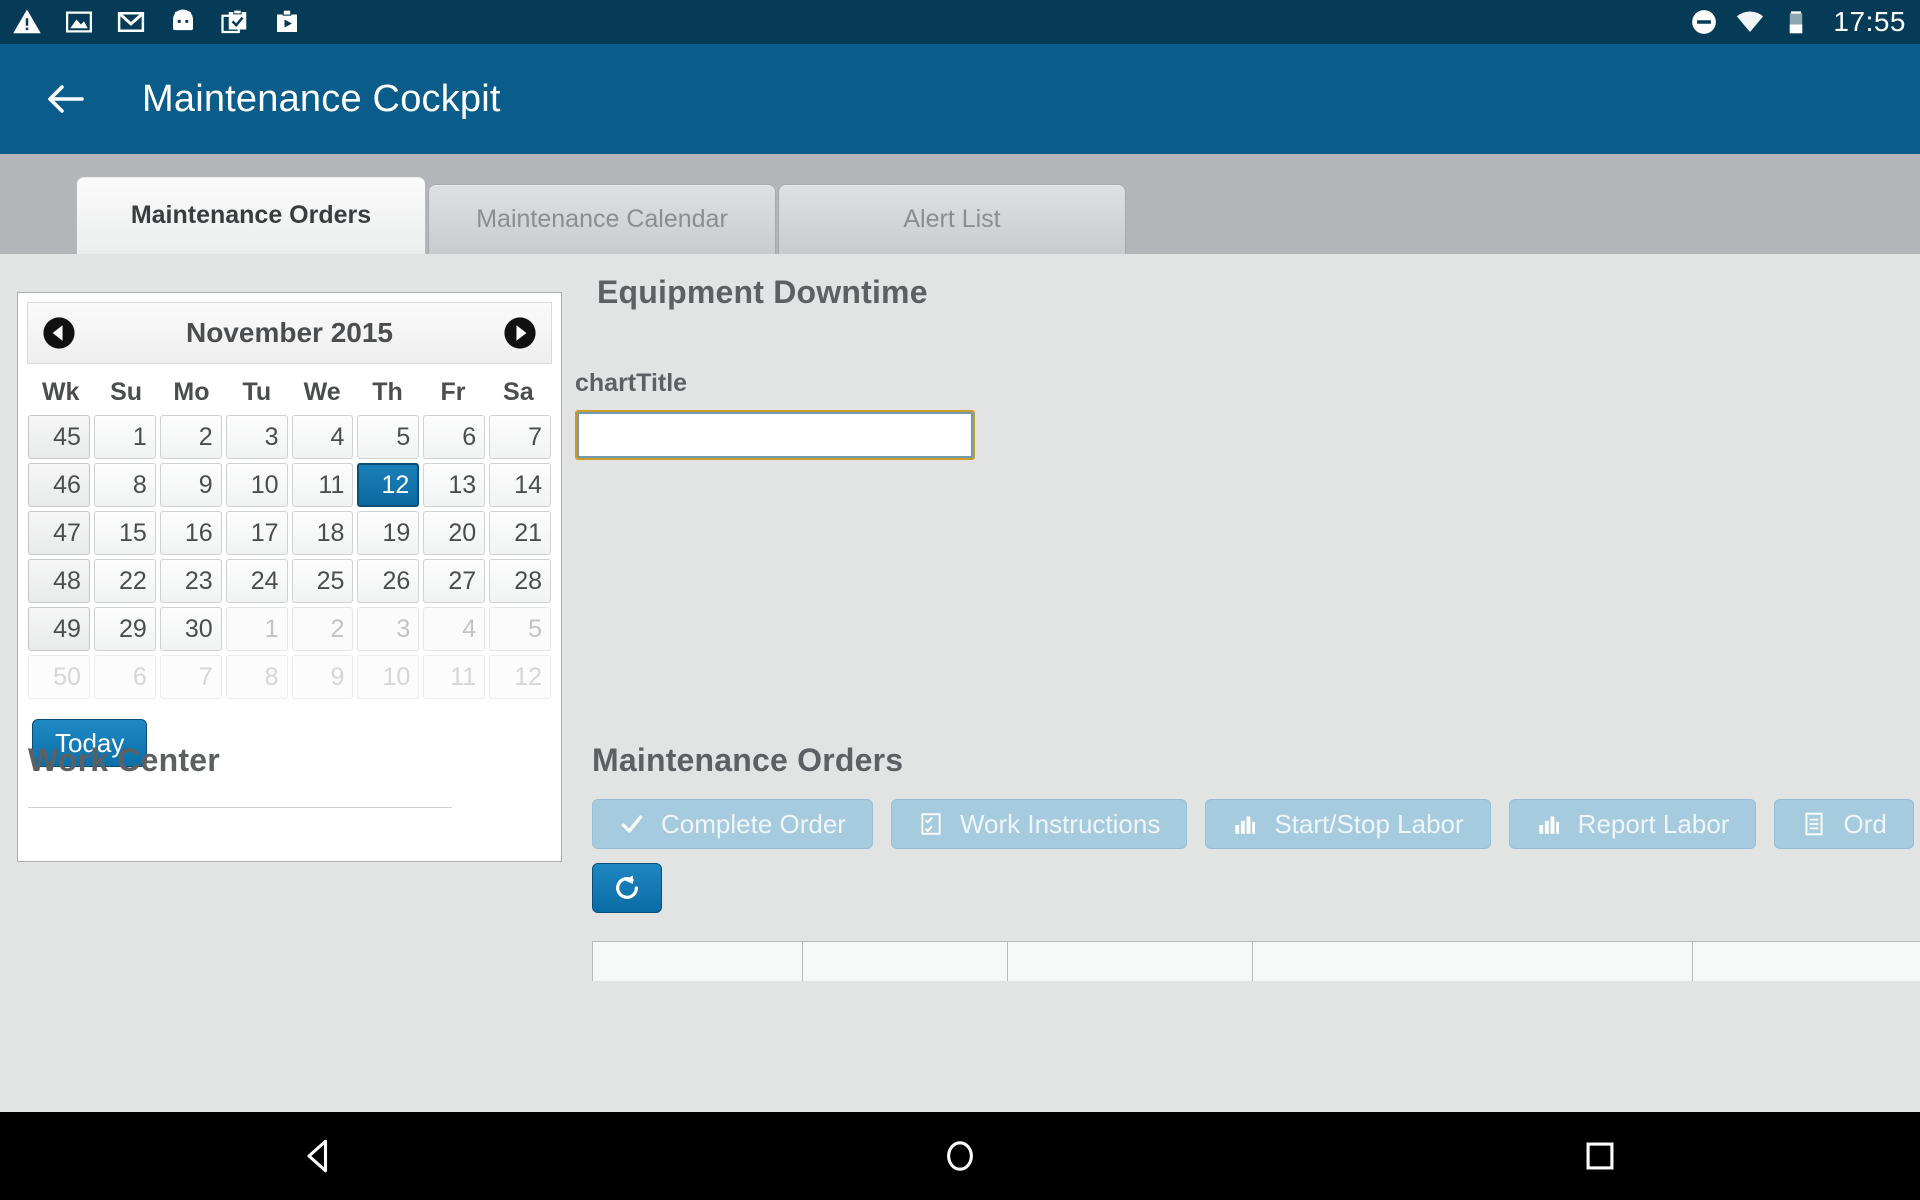  I want to click on status-notification-icons, so click(157, 22).